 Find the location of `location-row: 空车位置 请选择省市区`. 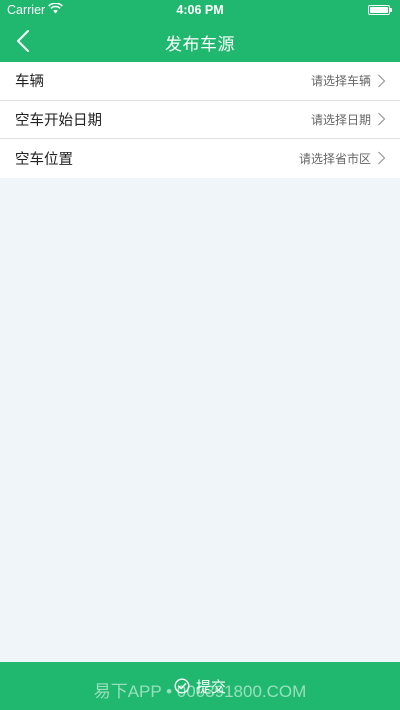

location-row: 空车位置 请选择省市区 is located at coordinates (200, 158).